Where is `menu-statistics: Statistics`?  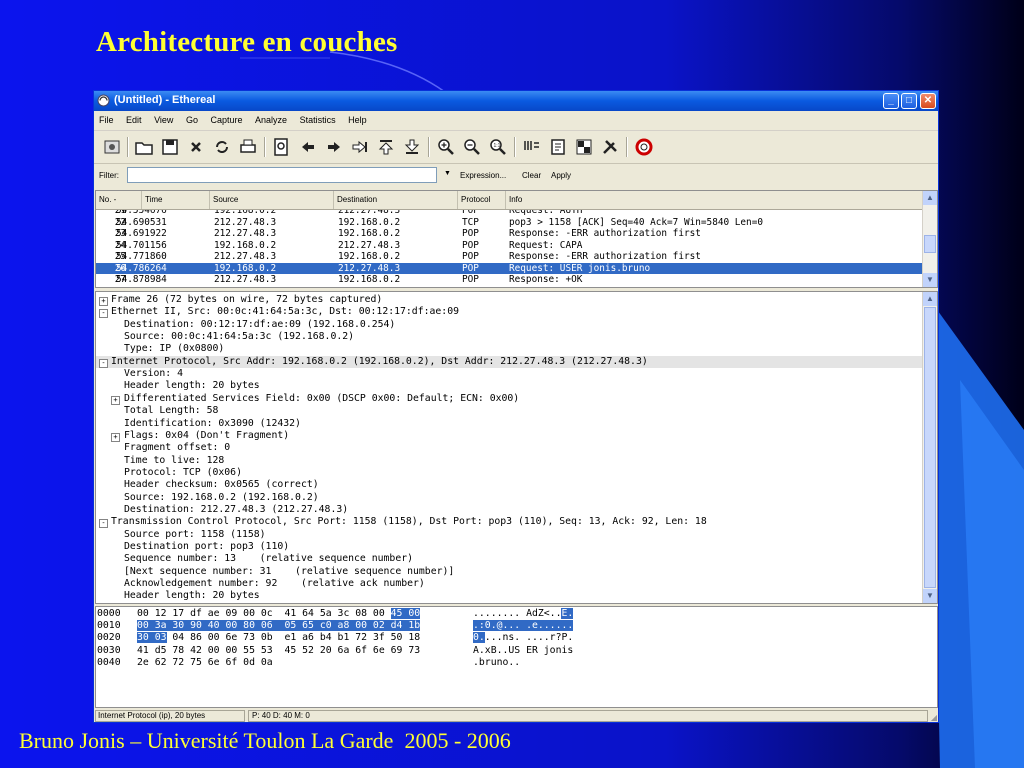 menu-statistics: Statistics is located at coordinates (318, 118).